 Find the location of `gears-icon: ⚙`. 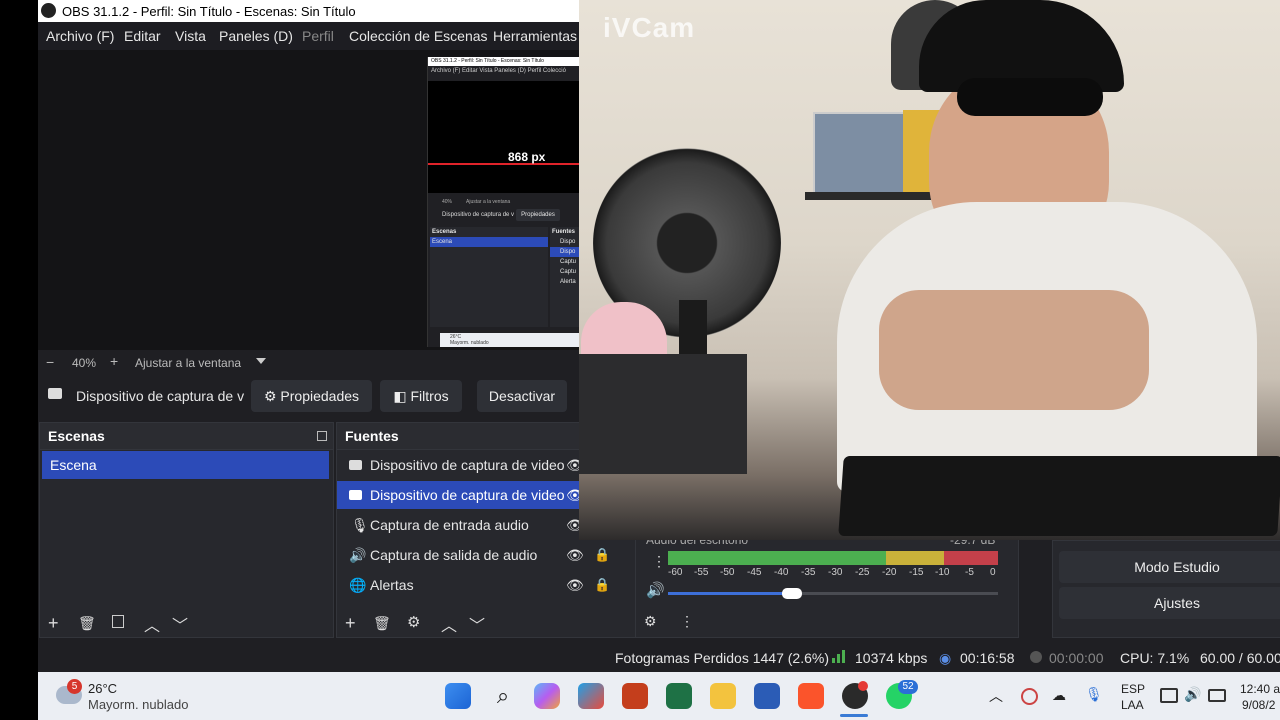

gears-icon: ⚙ is located at coordinates (650, 621).